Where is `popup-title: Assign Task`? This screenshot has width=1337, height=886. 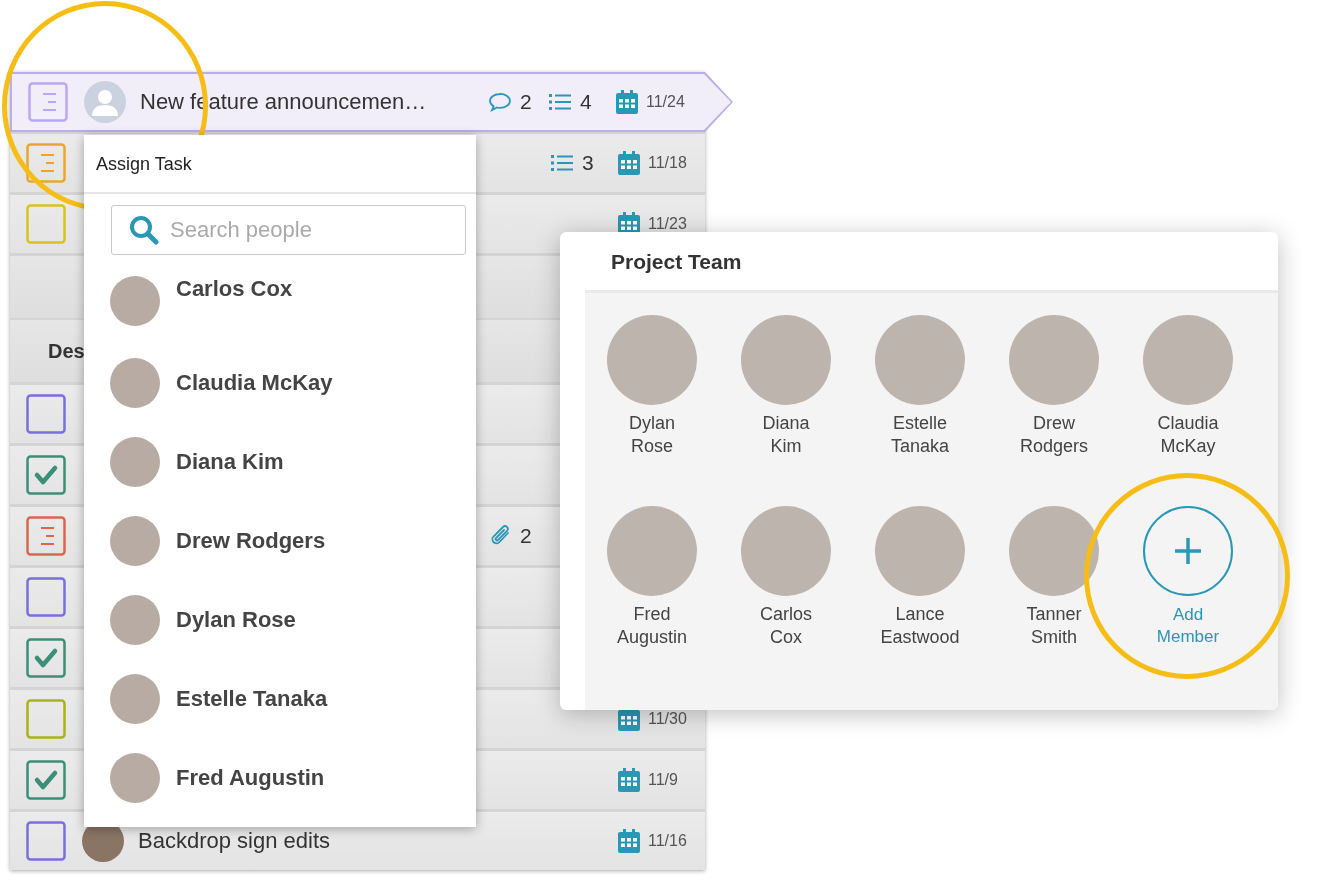
popup-title: Assign Task is located at coordinates (280, 164).